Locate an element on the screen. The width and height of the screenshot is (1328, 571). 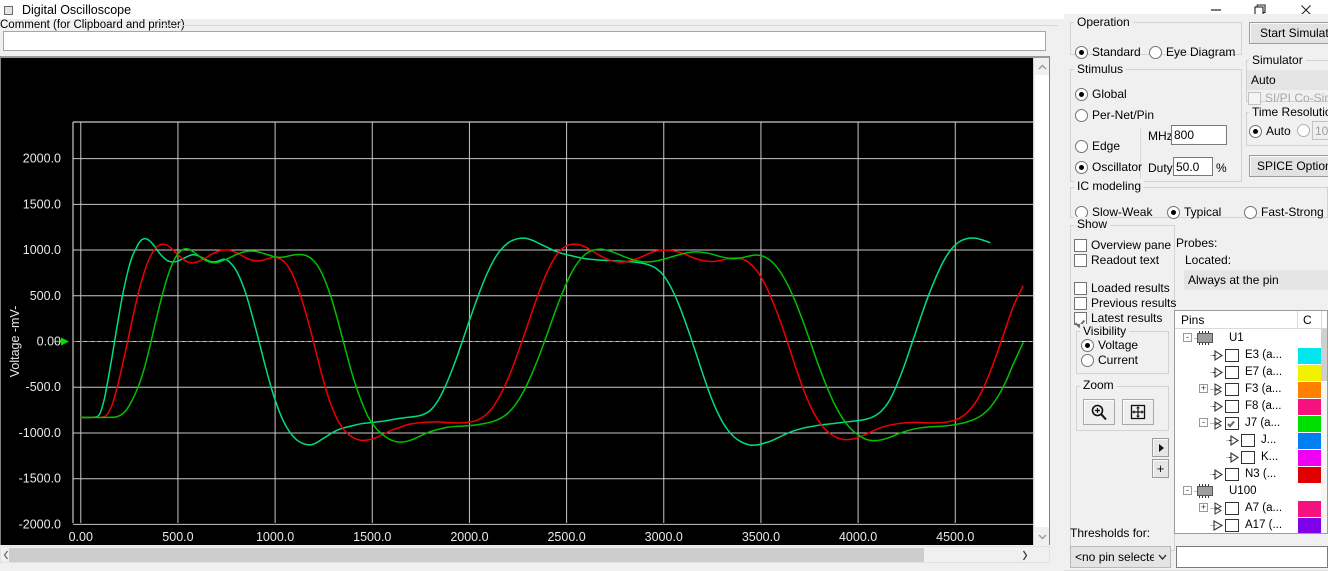
scroll-up-icon is located at coordinates (1042, 67).